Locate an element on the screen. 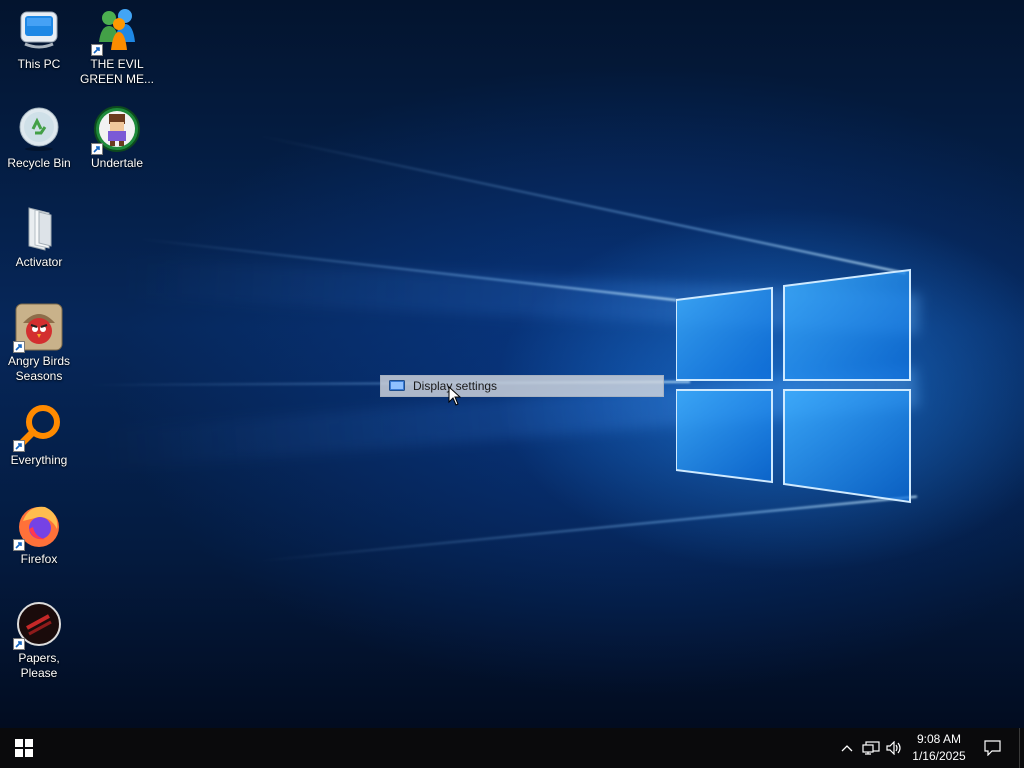  display-icon is located at coordinates (397, 386).